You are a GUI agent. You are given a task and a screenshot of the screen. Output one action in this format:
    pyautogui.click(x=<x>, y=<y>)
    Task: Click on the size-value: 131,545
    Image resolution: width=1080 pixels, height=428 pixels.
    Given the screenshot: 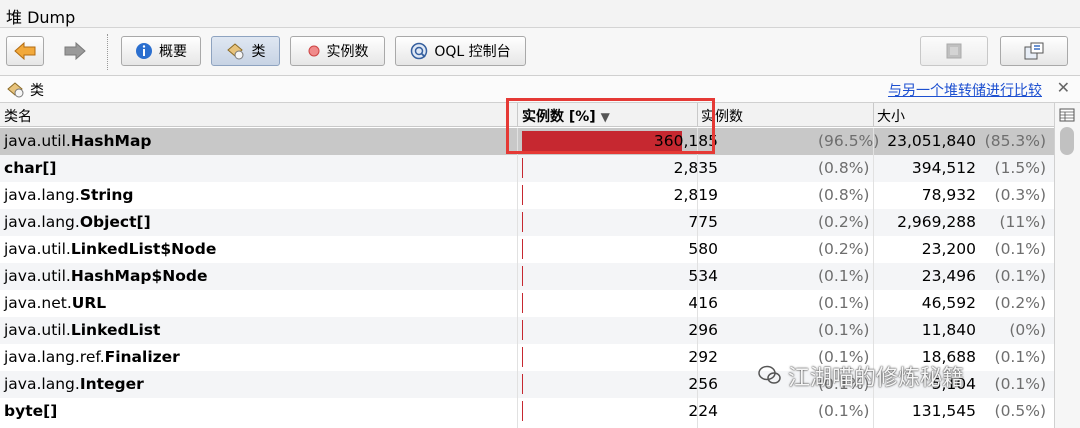 What is the action you would take?
    pyautogui.click(x=943, y=411)
    